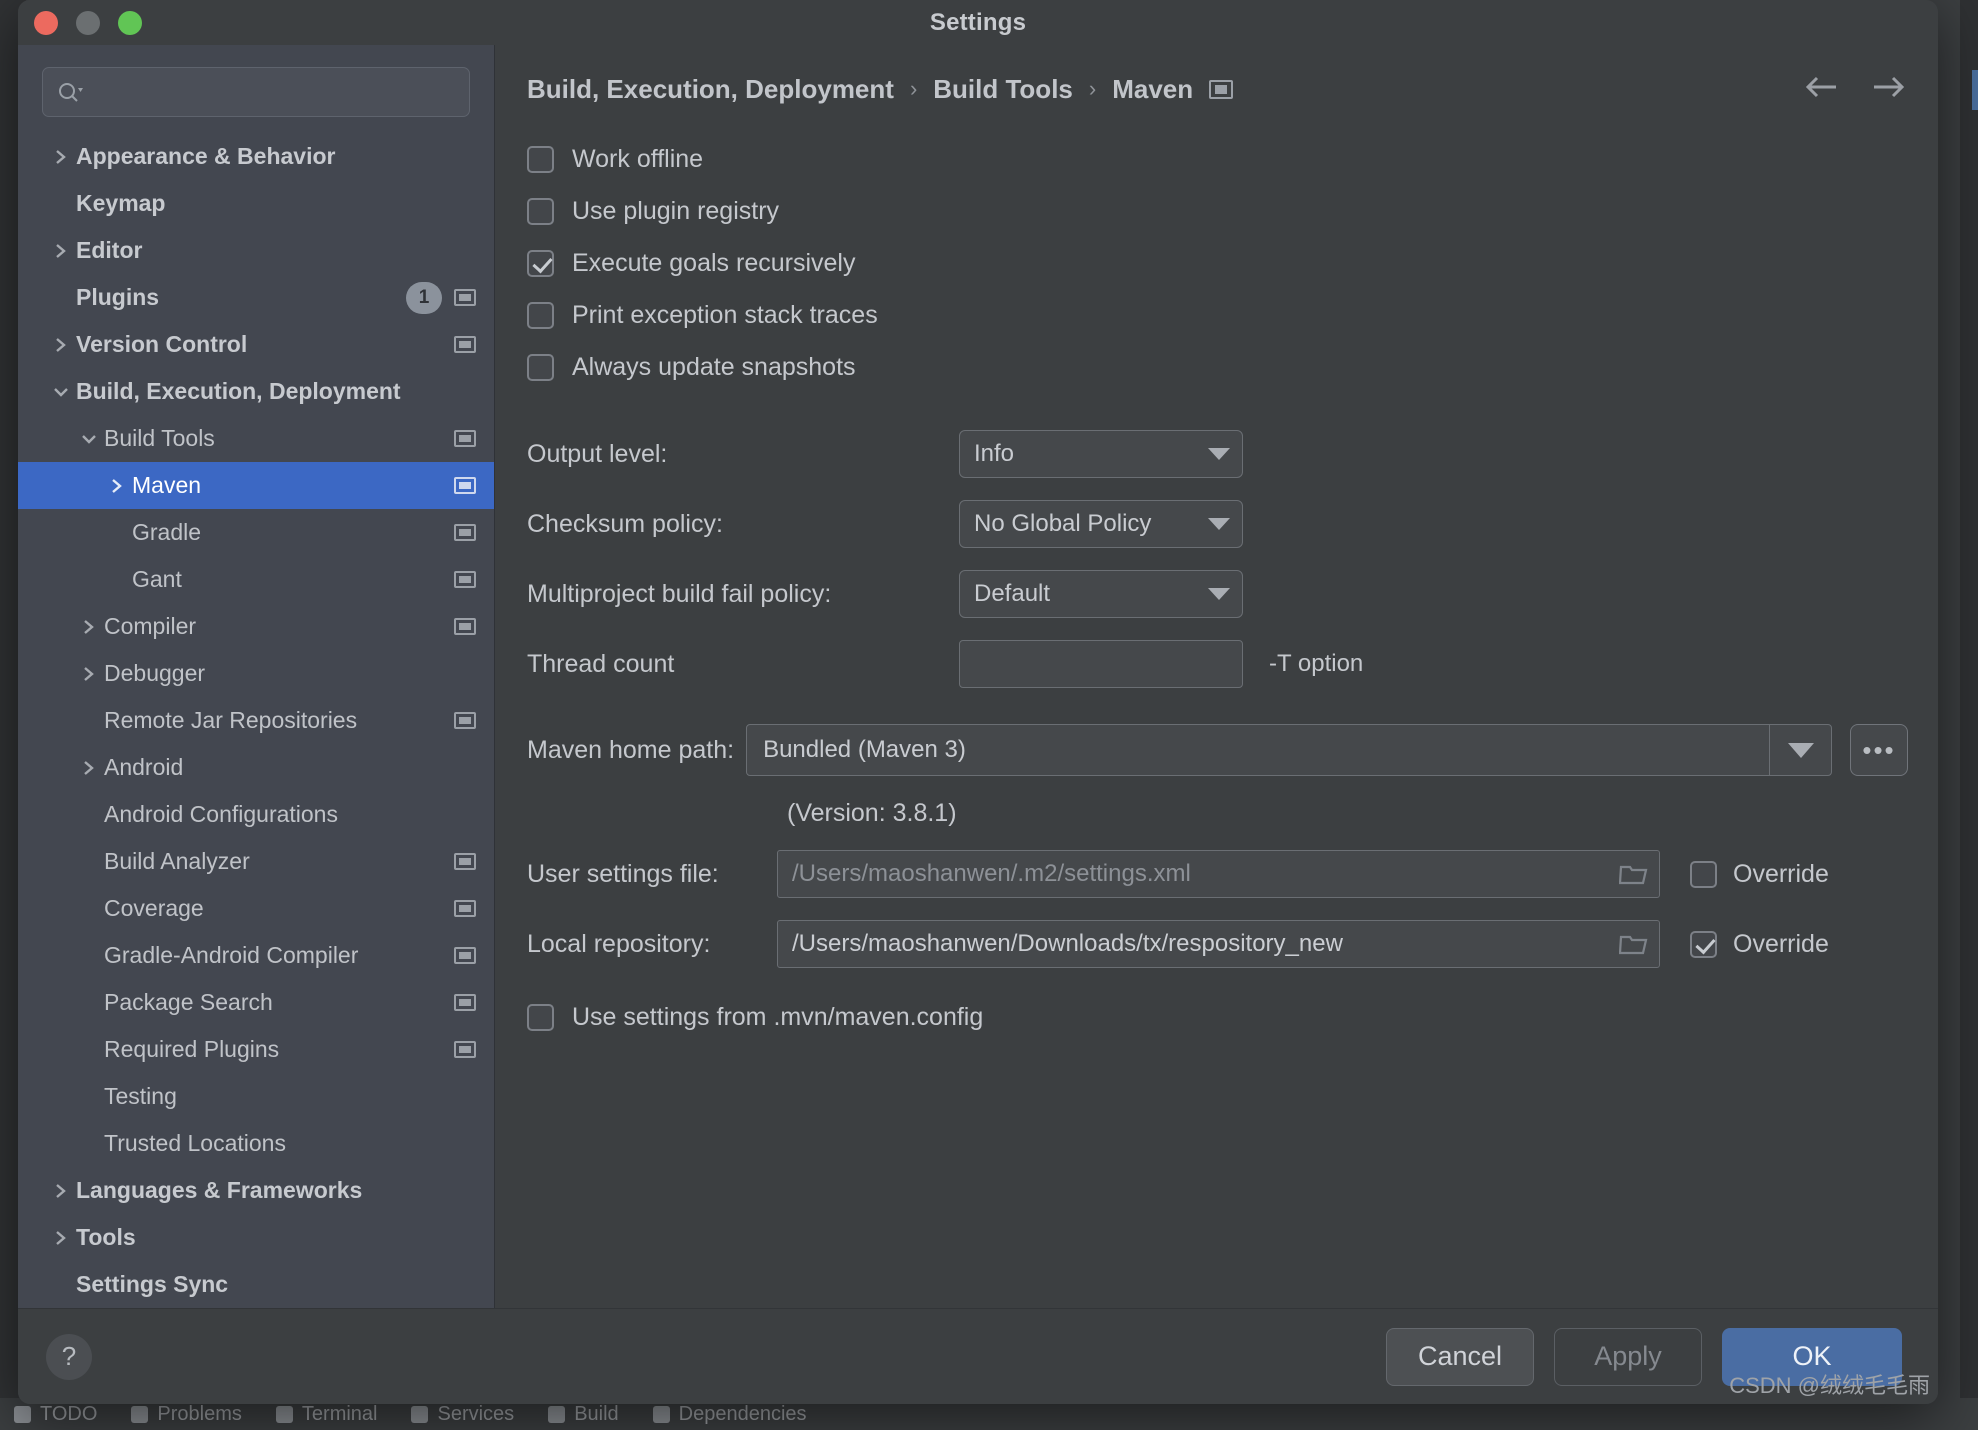  What do you see at coordinates (256, 579) in the screenshot?
I see `sidebar-item-gant: Gant` at bounding box center [256, 579].